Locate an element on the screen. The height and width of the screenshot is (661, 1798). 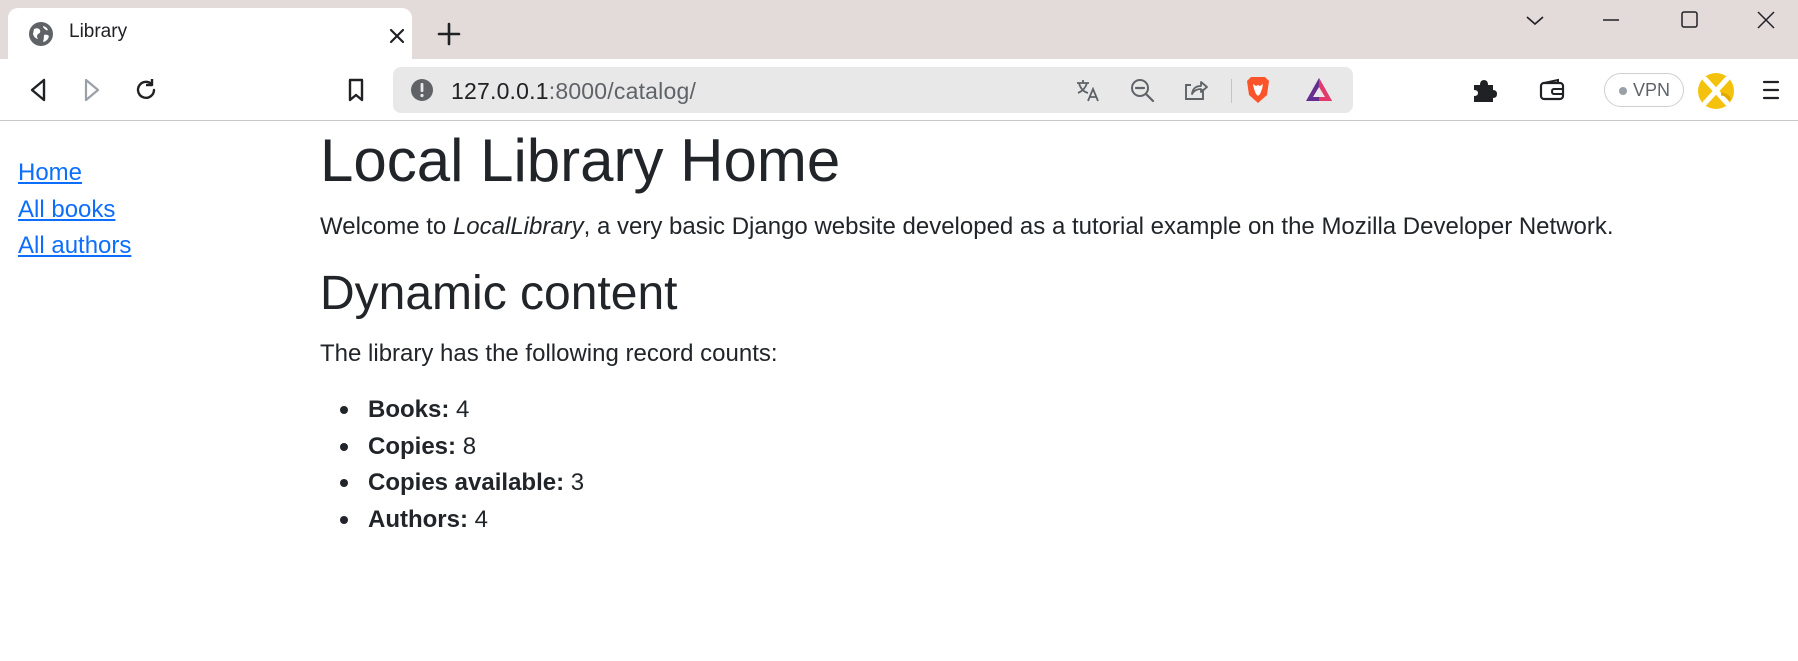
vpn-label: VPN is located at coordinates (1652, 90).